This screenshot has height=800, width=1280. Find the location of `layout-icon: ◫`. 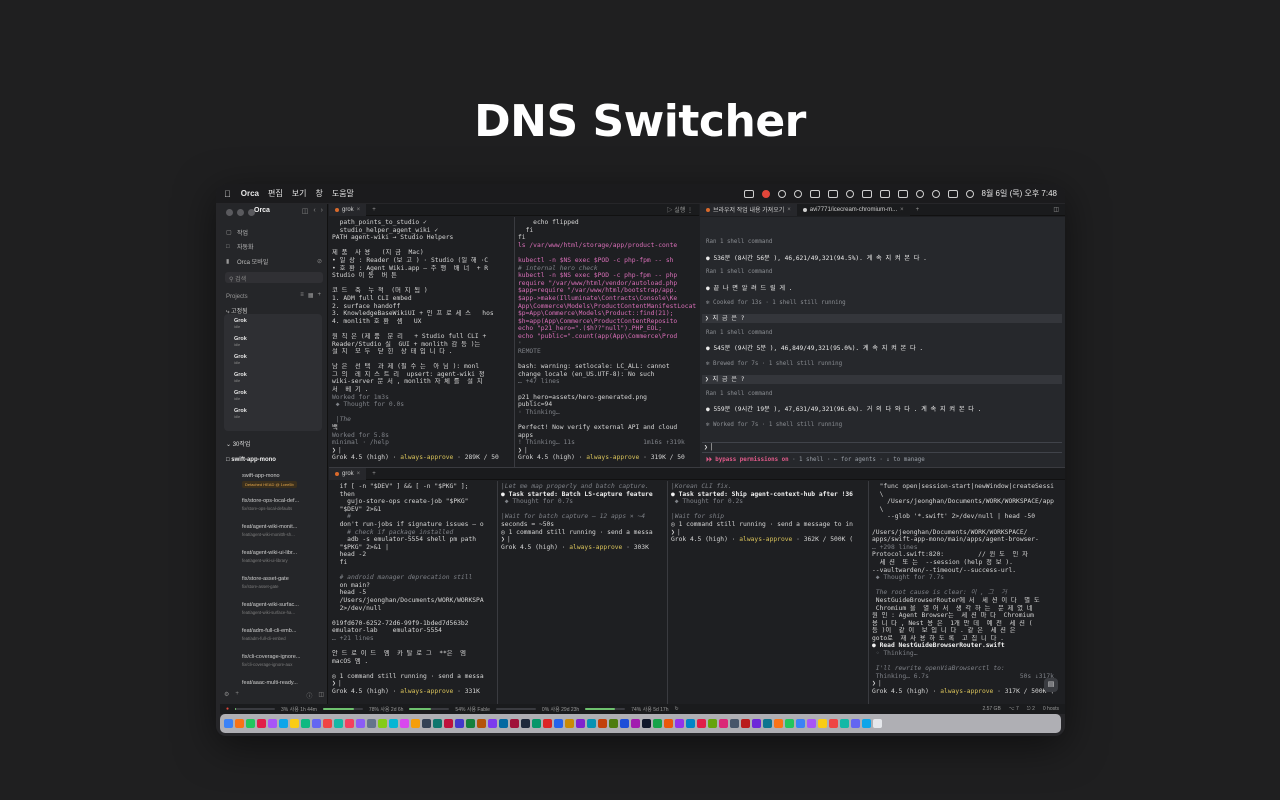

layout-icon: ◫ is located at coordinates (321, 695).